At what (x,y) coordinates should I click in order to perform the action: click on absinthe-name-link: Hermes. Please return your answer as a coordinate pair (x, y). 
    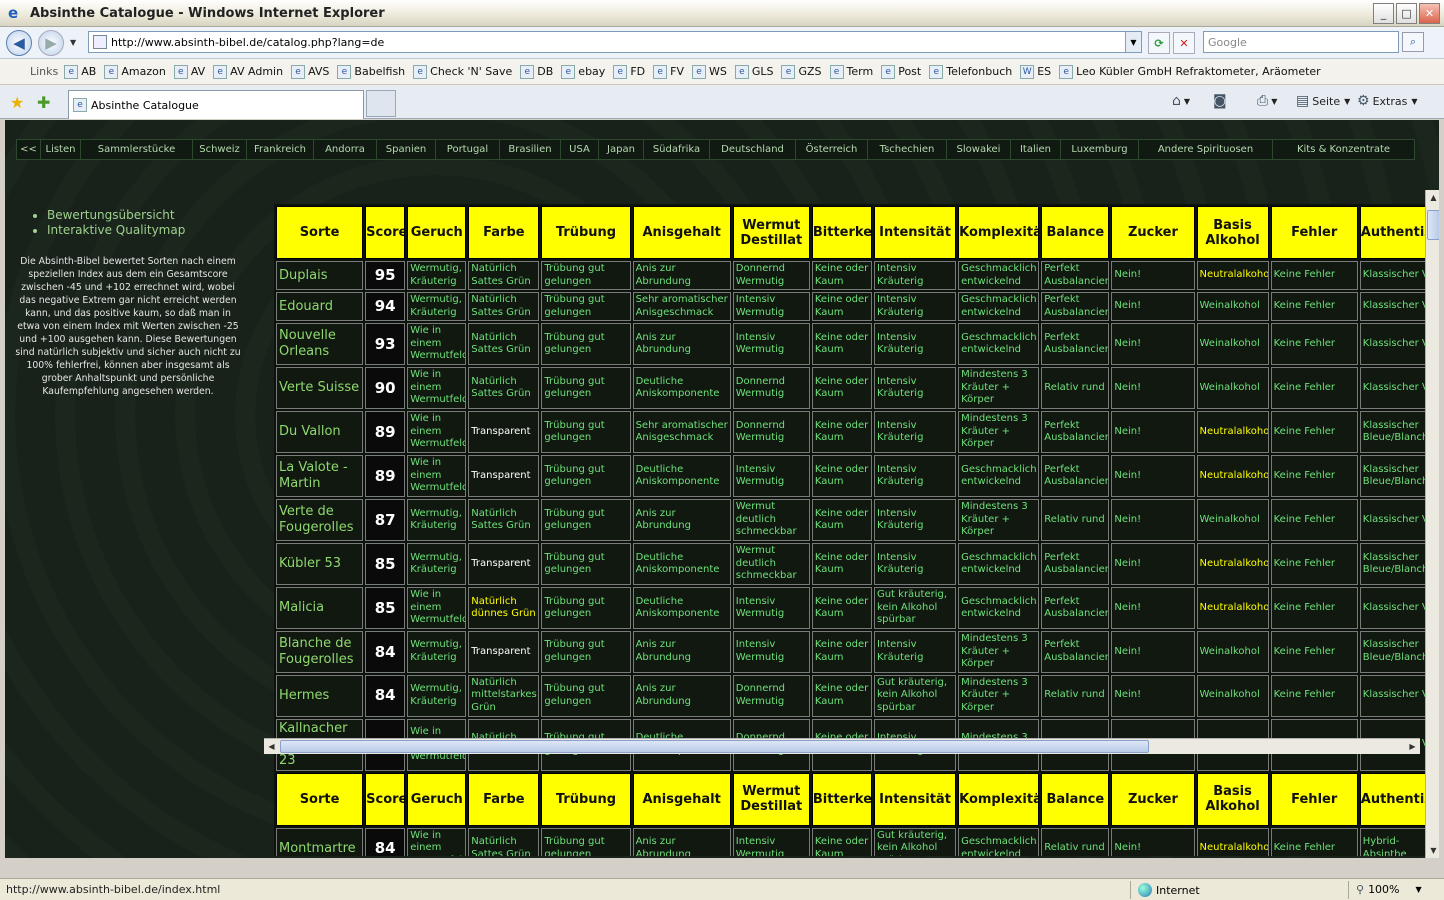
    Looking at the image, I should click on (320, 695).